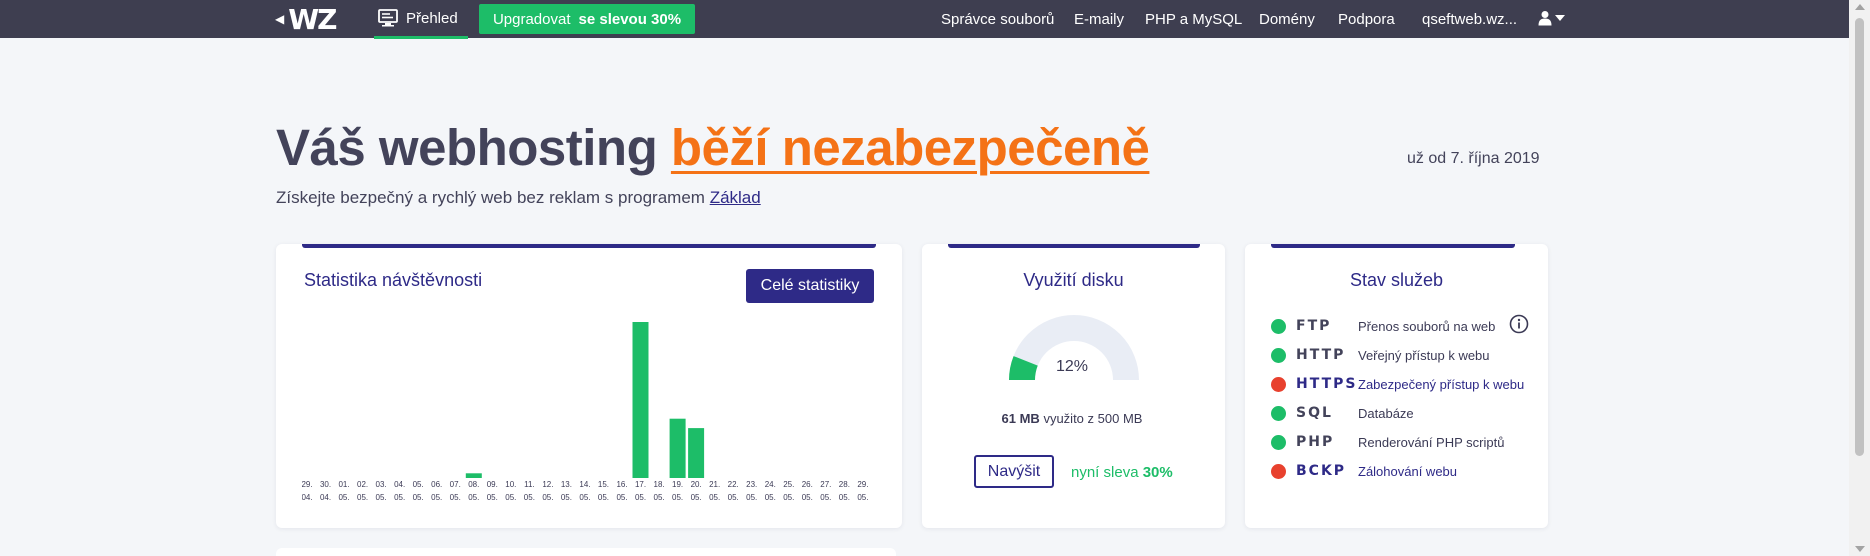 The height and width of the screenshot is (556, 1870). I want to click on x-tick-day: 03., so click(381, 484).